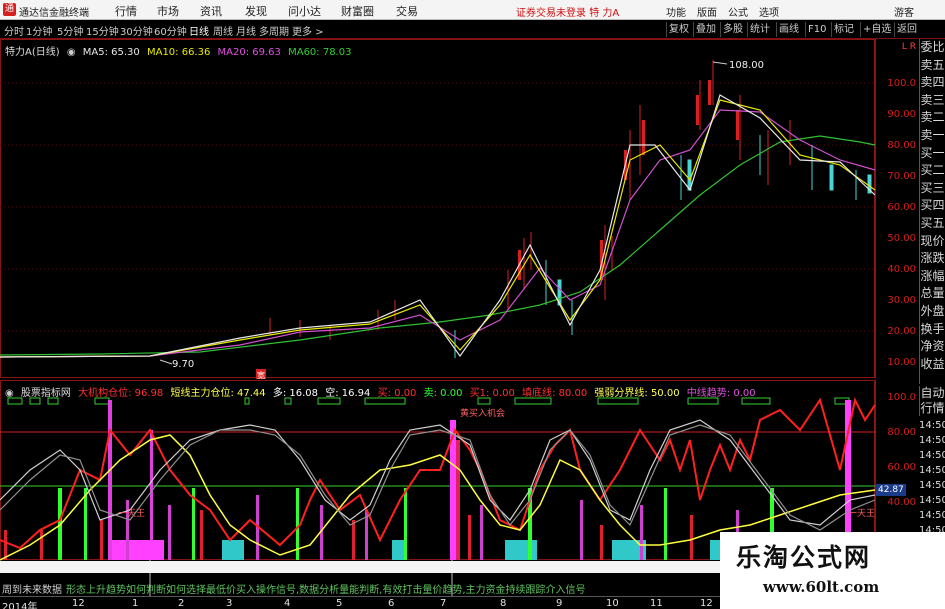  What do you see at coordinates (391, 603) in the screenshot?
I see `x-tick: 6` at bounding box center [391, 603].